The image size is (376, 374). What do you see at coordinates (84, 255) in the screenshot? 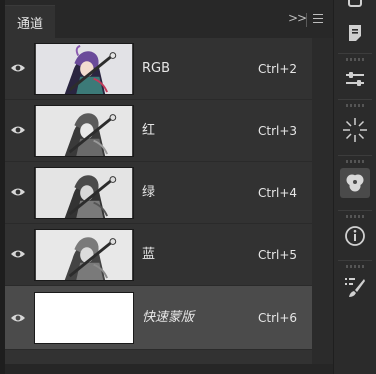
I see `channel-thumbnail-blue` at bounding box center [84, 255].